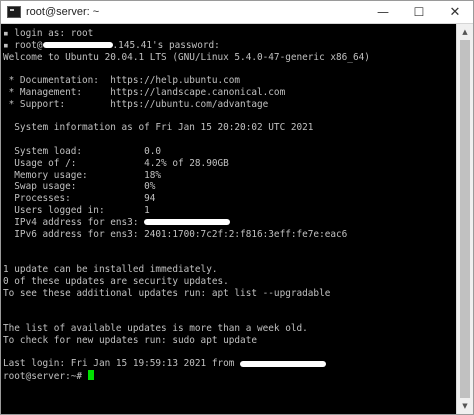 This screenshot has height=415, width=474. What do you see at coordinates (54, 33) in the screenshot?
I see `terminal-line-text: login as: root` at bounding box center [54, 33].